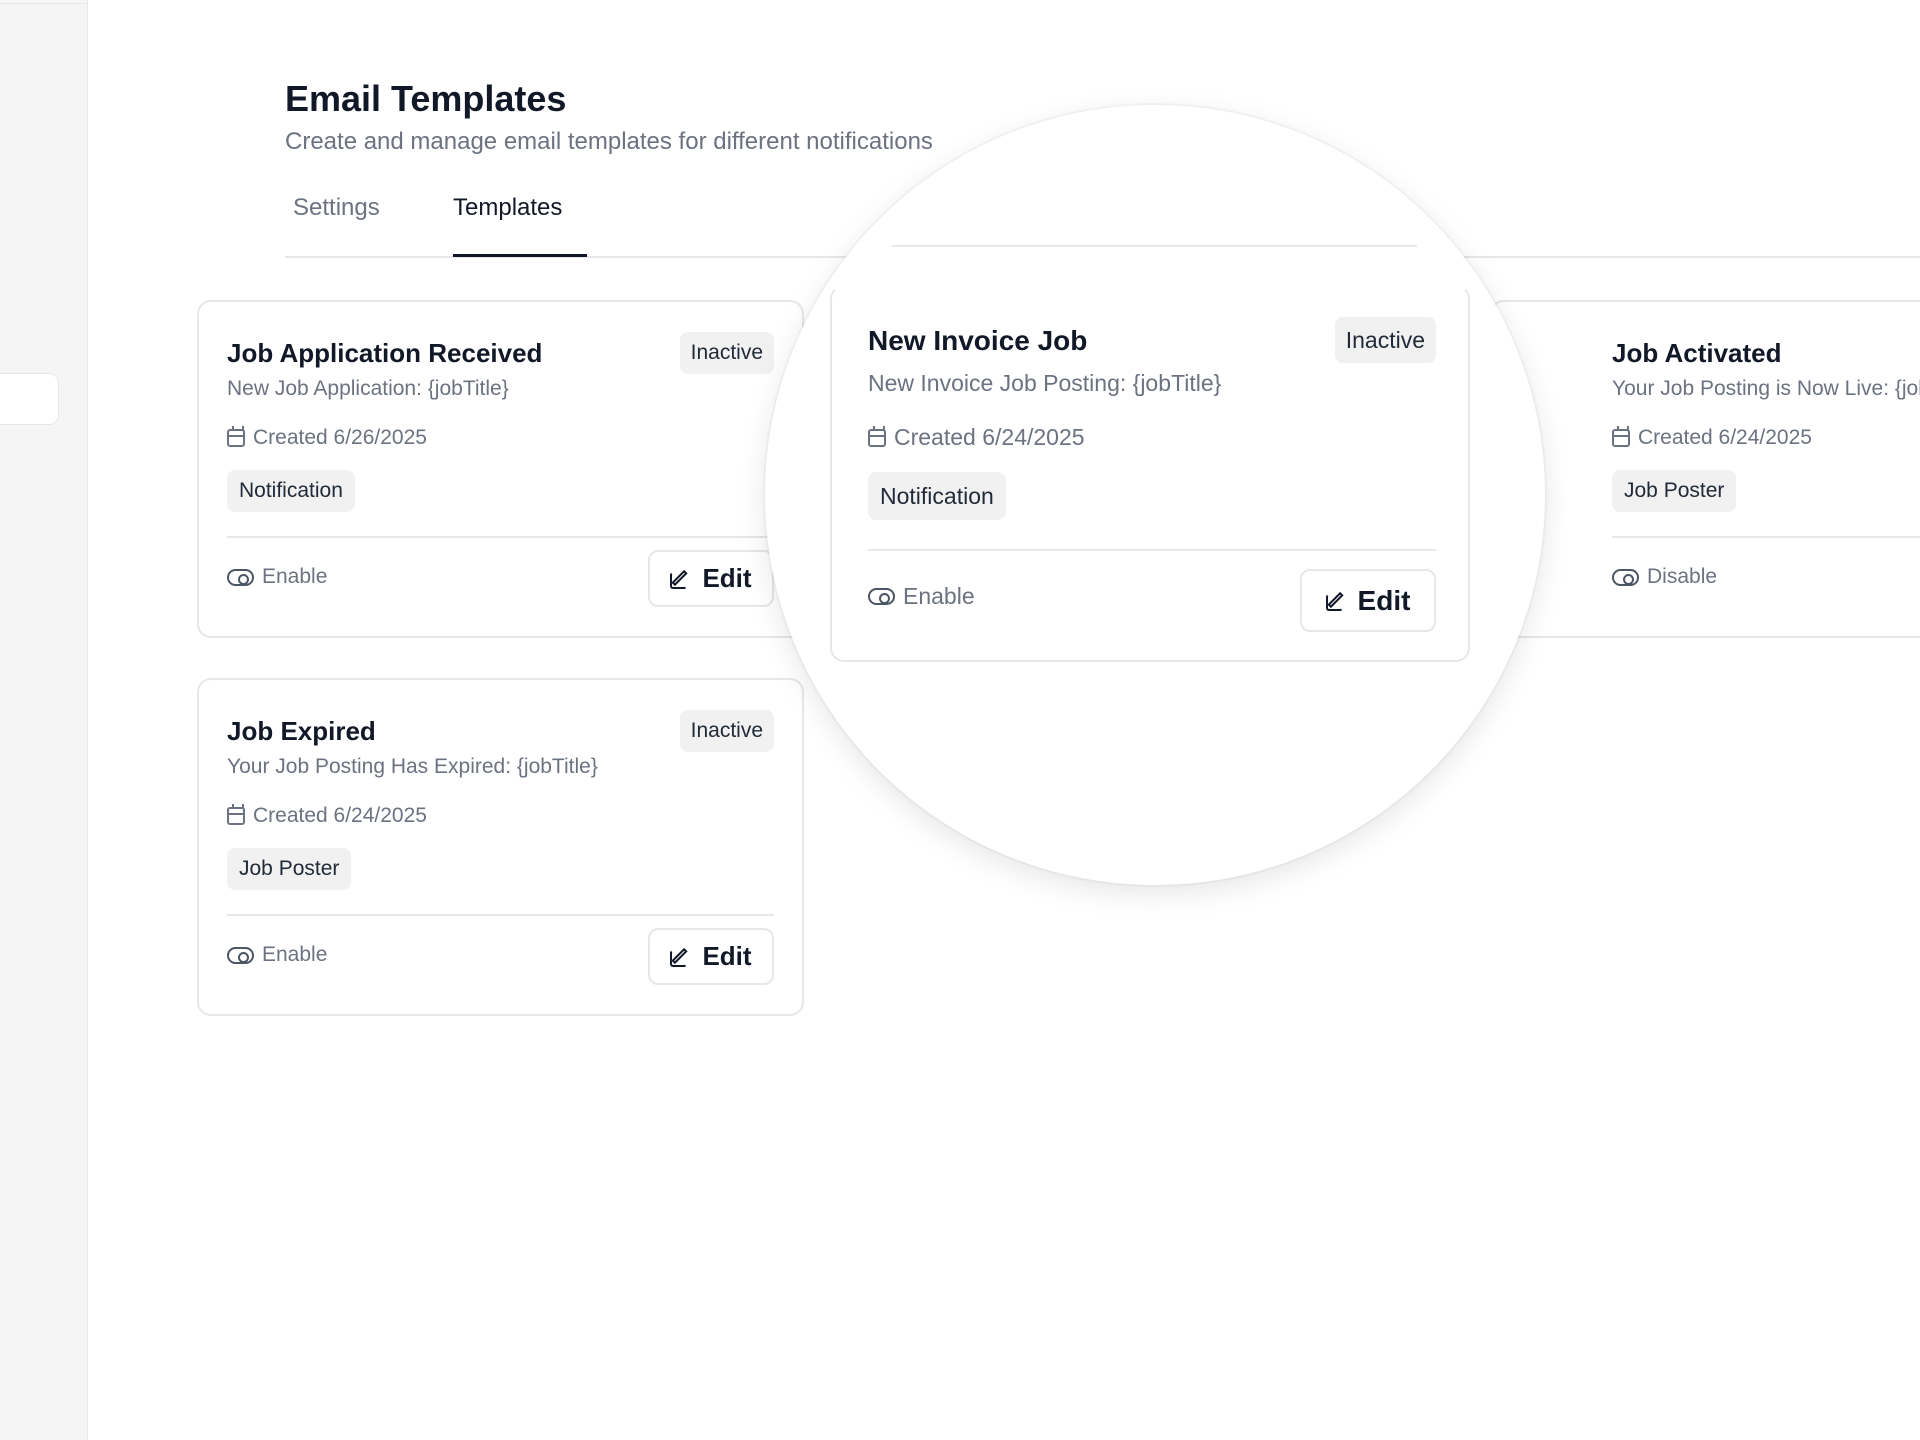 The image size is (1920, 1440). I want to click on template-title: Job Application Received, so click(385, 353).